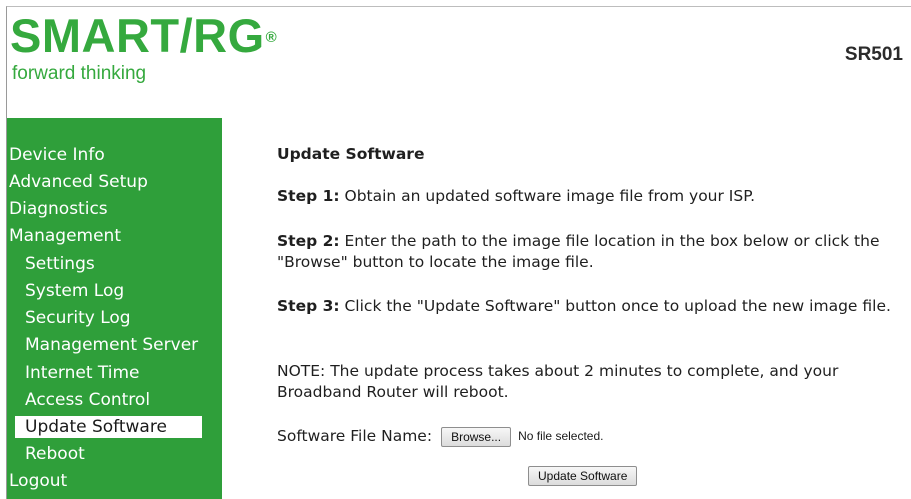  Describe the element at coordinates (561, 436) in the screenshot. I see `file-selection-status: No file selected.` at that location.